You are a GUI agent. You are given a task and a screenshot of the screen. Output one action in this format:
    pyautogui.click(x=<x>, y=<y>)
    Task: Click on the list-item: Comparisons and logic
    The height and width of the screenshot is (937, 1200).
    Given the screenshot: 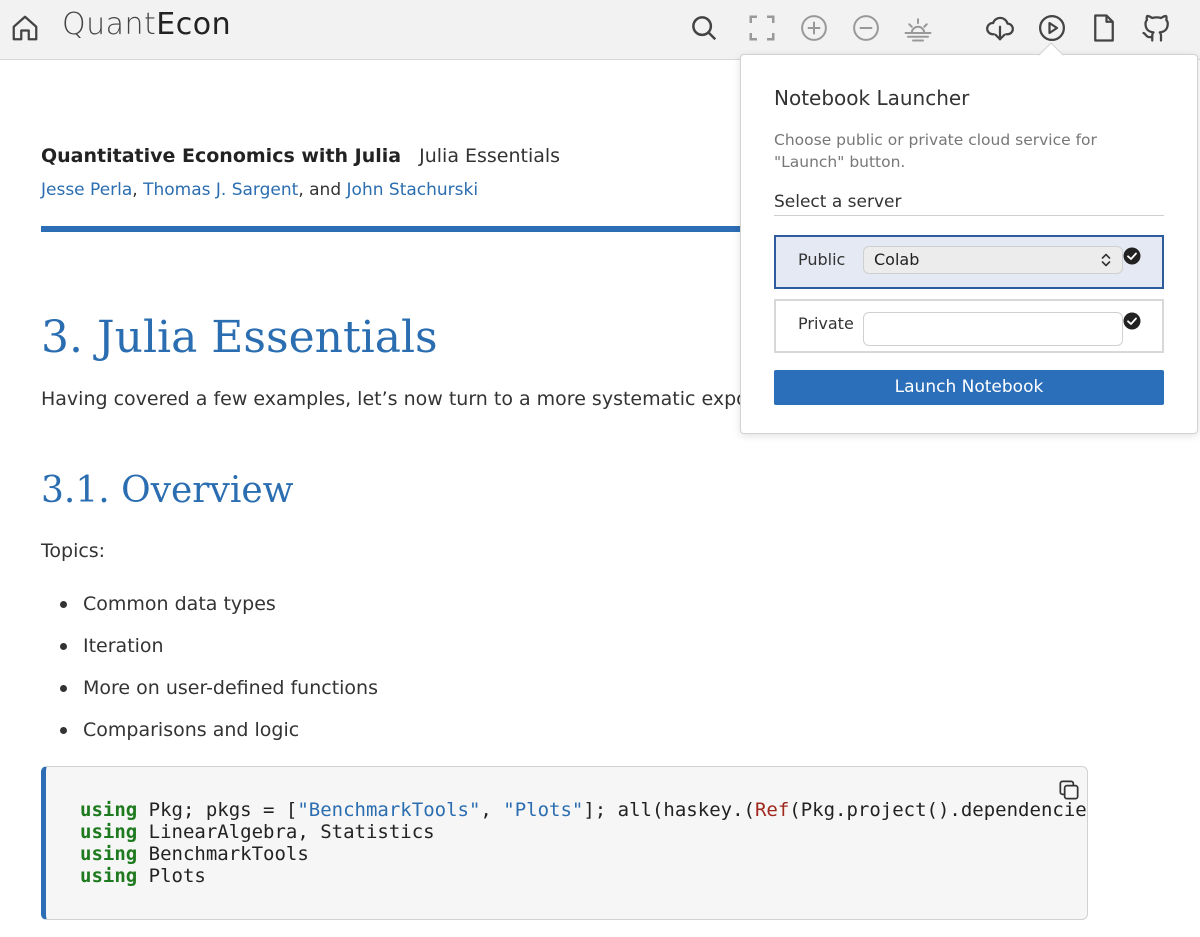 What is the action you would take?
    pyautogui.click(x=219, y=730)
    